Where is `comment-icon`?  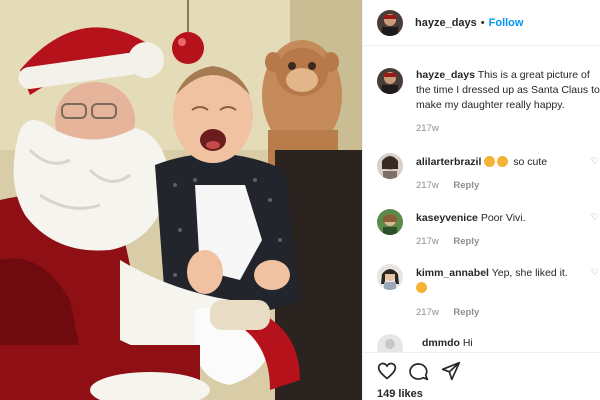
comment-icon is located at coordinates (419, 371).